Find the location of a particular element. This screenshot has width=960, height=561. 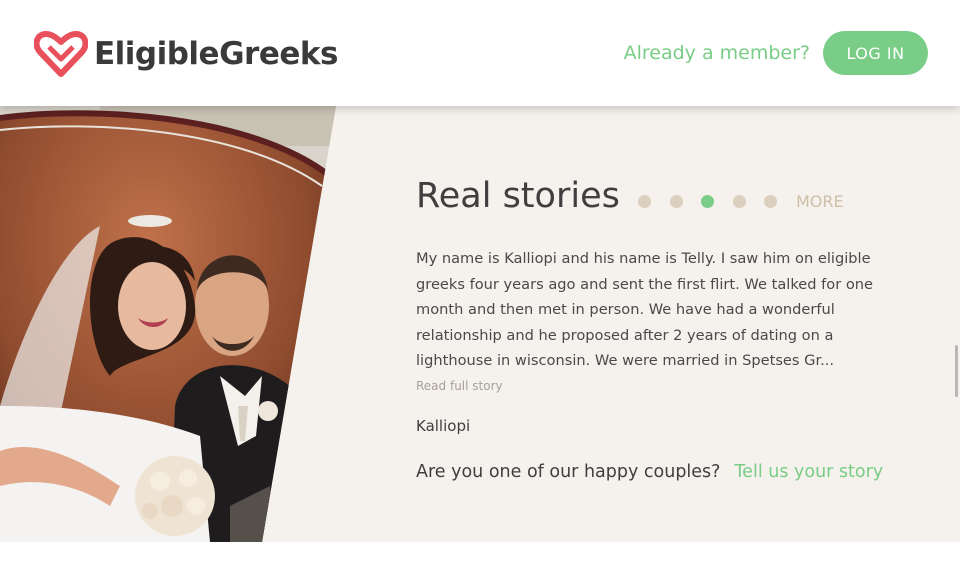

scrollbar is located at coordinates (956, 371).